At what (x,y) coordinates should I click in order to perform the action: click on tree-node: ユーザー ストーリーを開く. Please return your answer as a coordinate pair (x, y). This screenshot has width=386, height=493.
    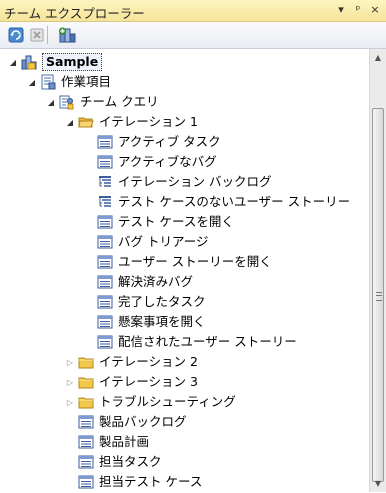
    Looking at the image, I should click on (178, 262).